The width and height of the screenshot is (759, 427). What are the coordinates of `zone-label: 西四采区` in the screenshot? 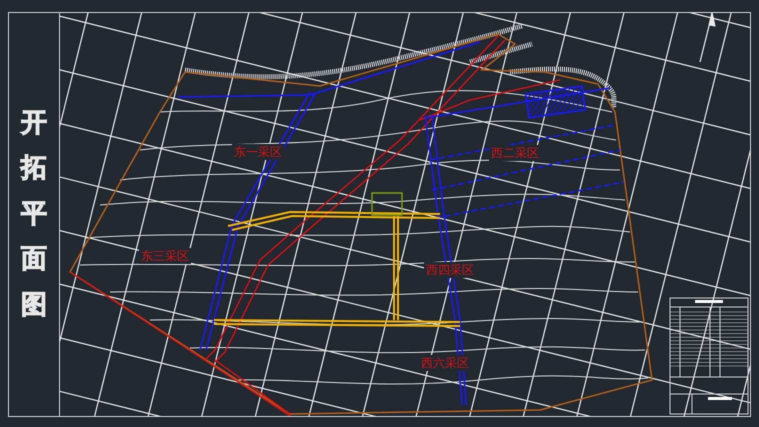 It's located at (450, 270).